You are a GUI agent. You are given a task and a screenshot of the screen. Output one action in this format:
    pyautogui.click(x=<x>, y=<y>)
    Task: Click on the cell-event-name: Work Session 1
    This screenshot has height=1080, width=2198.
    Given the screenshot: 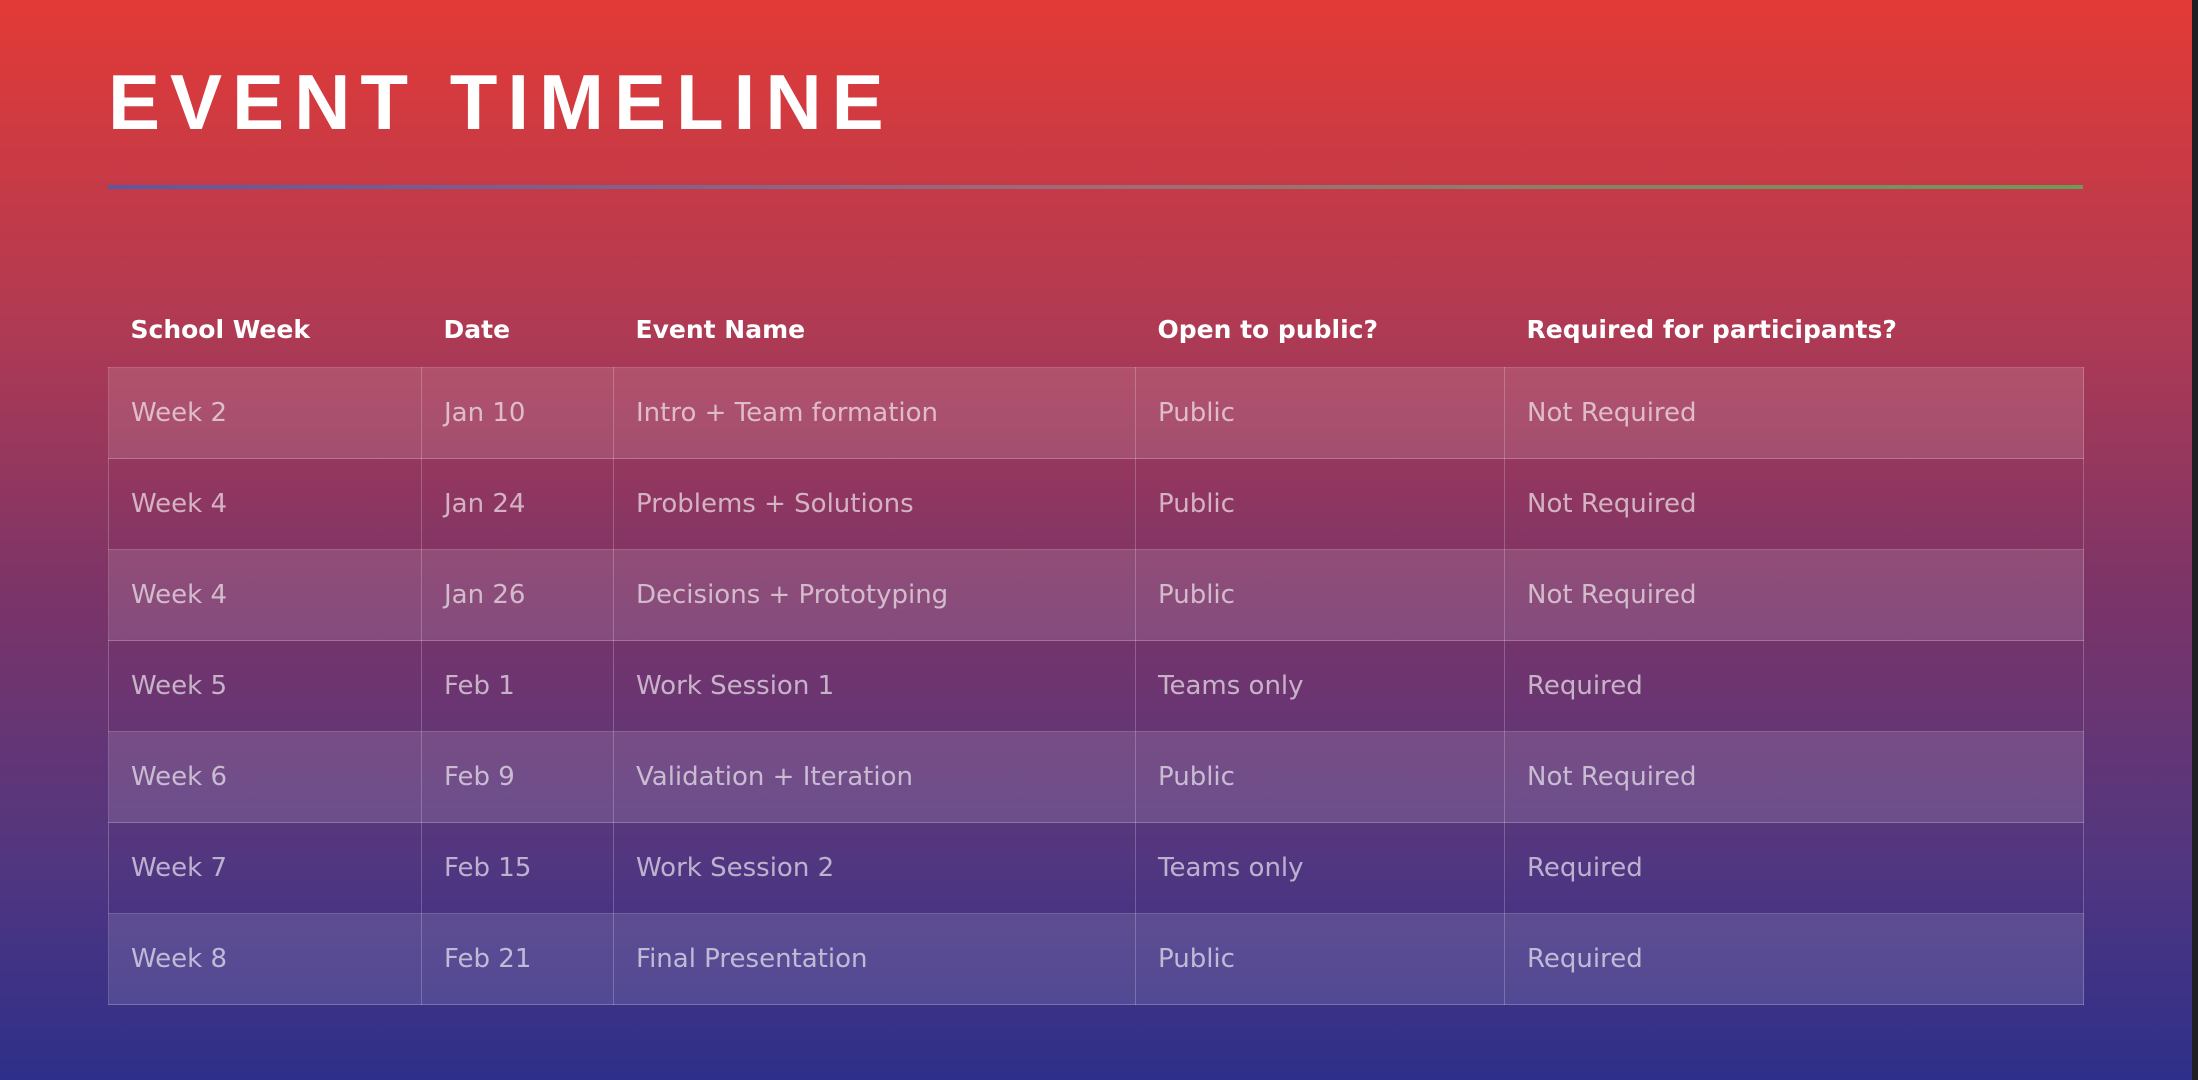 What is the action you would take?
    pyautogui.click(x=874, y=686)
    